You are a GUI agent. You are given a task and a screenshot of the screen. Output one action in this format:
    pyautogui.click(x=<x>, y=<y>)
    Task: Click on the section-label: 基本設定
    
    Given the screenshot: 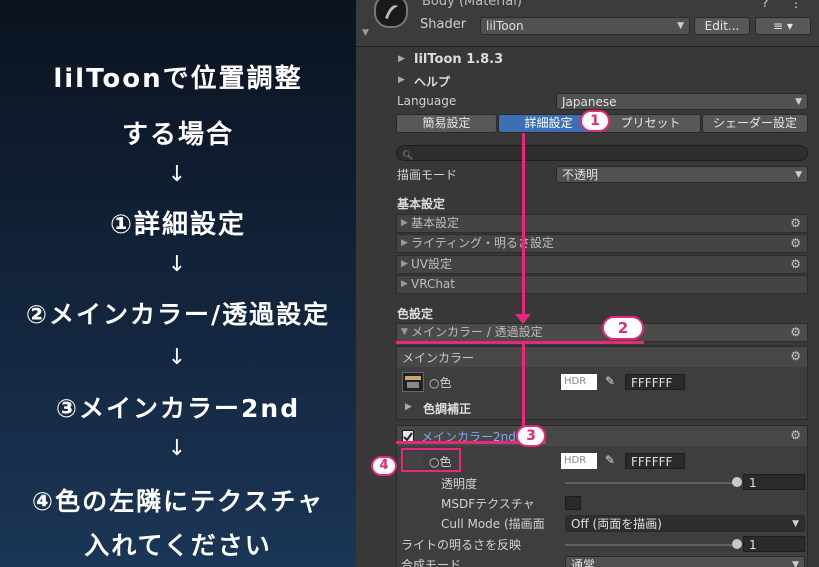 What is the action you would take?
    pyautogui.click(x=435, y=223)
    